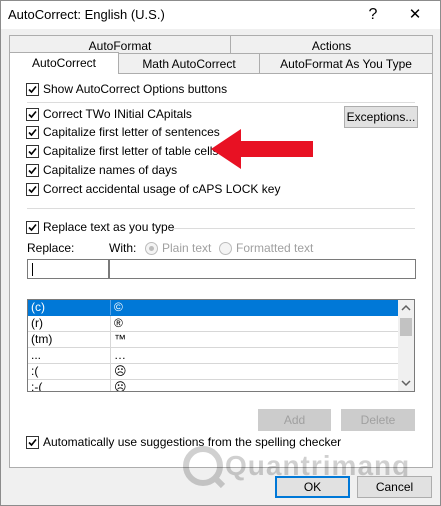 The image size is (441, 506). Describe the element at coordinates (262, 149) in the screenshot. I see `red-arrow-annotation-icon` at that location.